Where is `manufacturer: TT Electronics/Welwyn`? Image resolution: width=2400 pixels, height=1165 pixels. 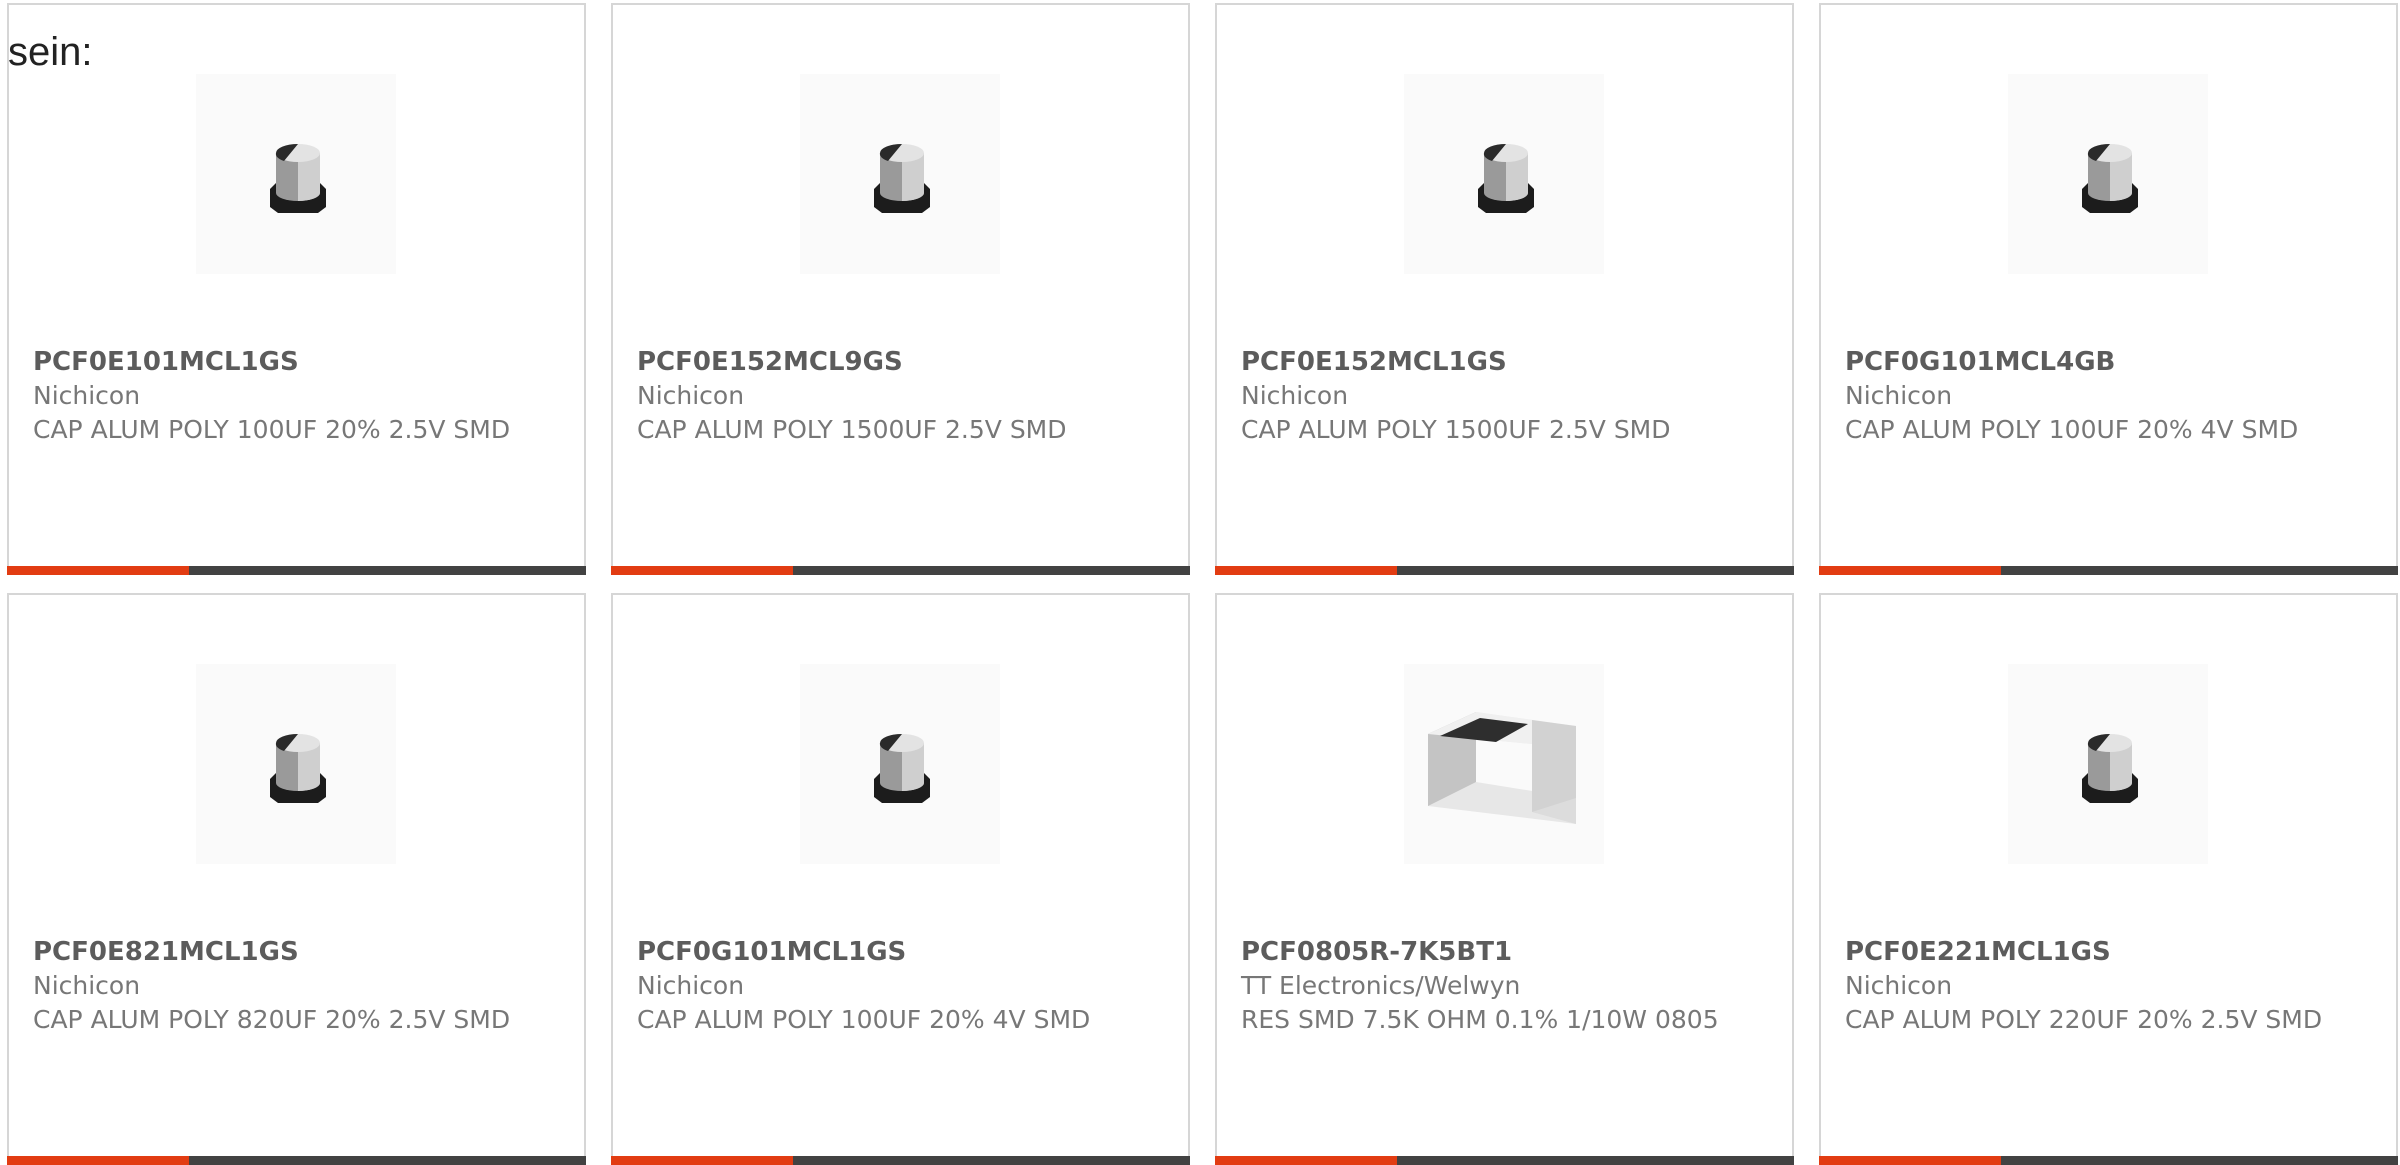
manufacturer: TT Electronics/Welwyn is located at coordinates (1381, 985).